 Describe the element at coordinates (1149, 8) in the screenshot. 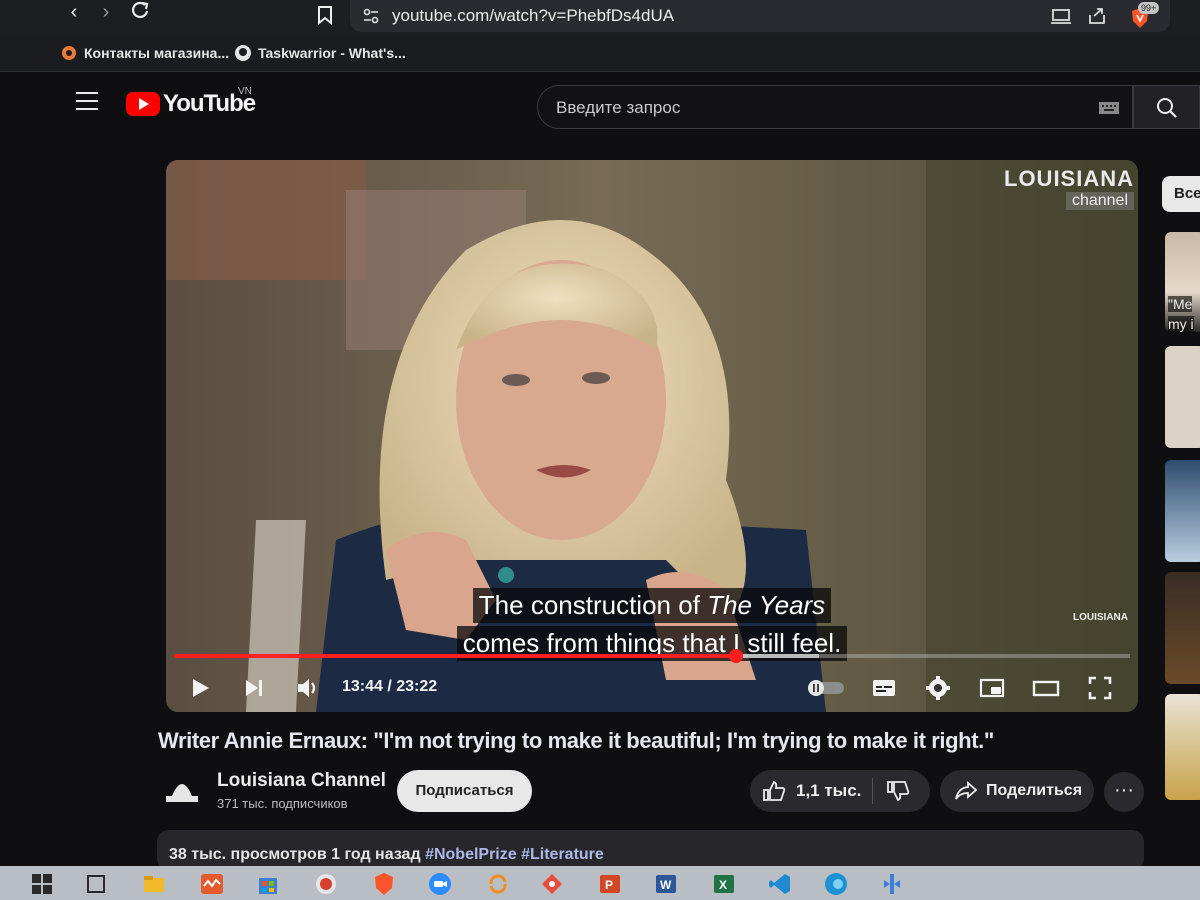

I see `shield-badge-count: 99+` at that location.